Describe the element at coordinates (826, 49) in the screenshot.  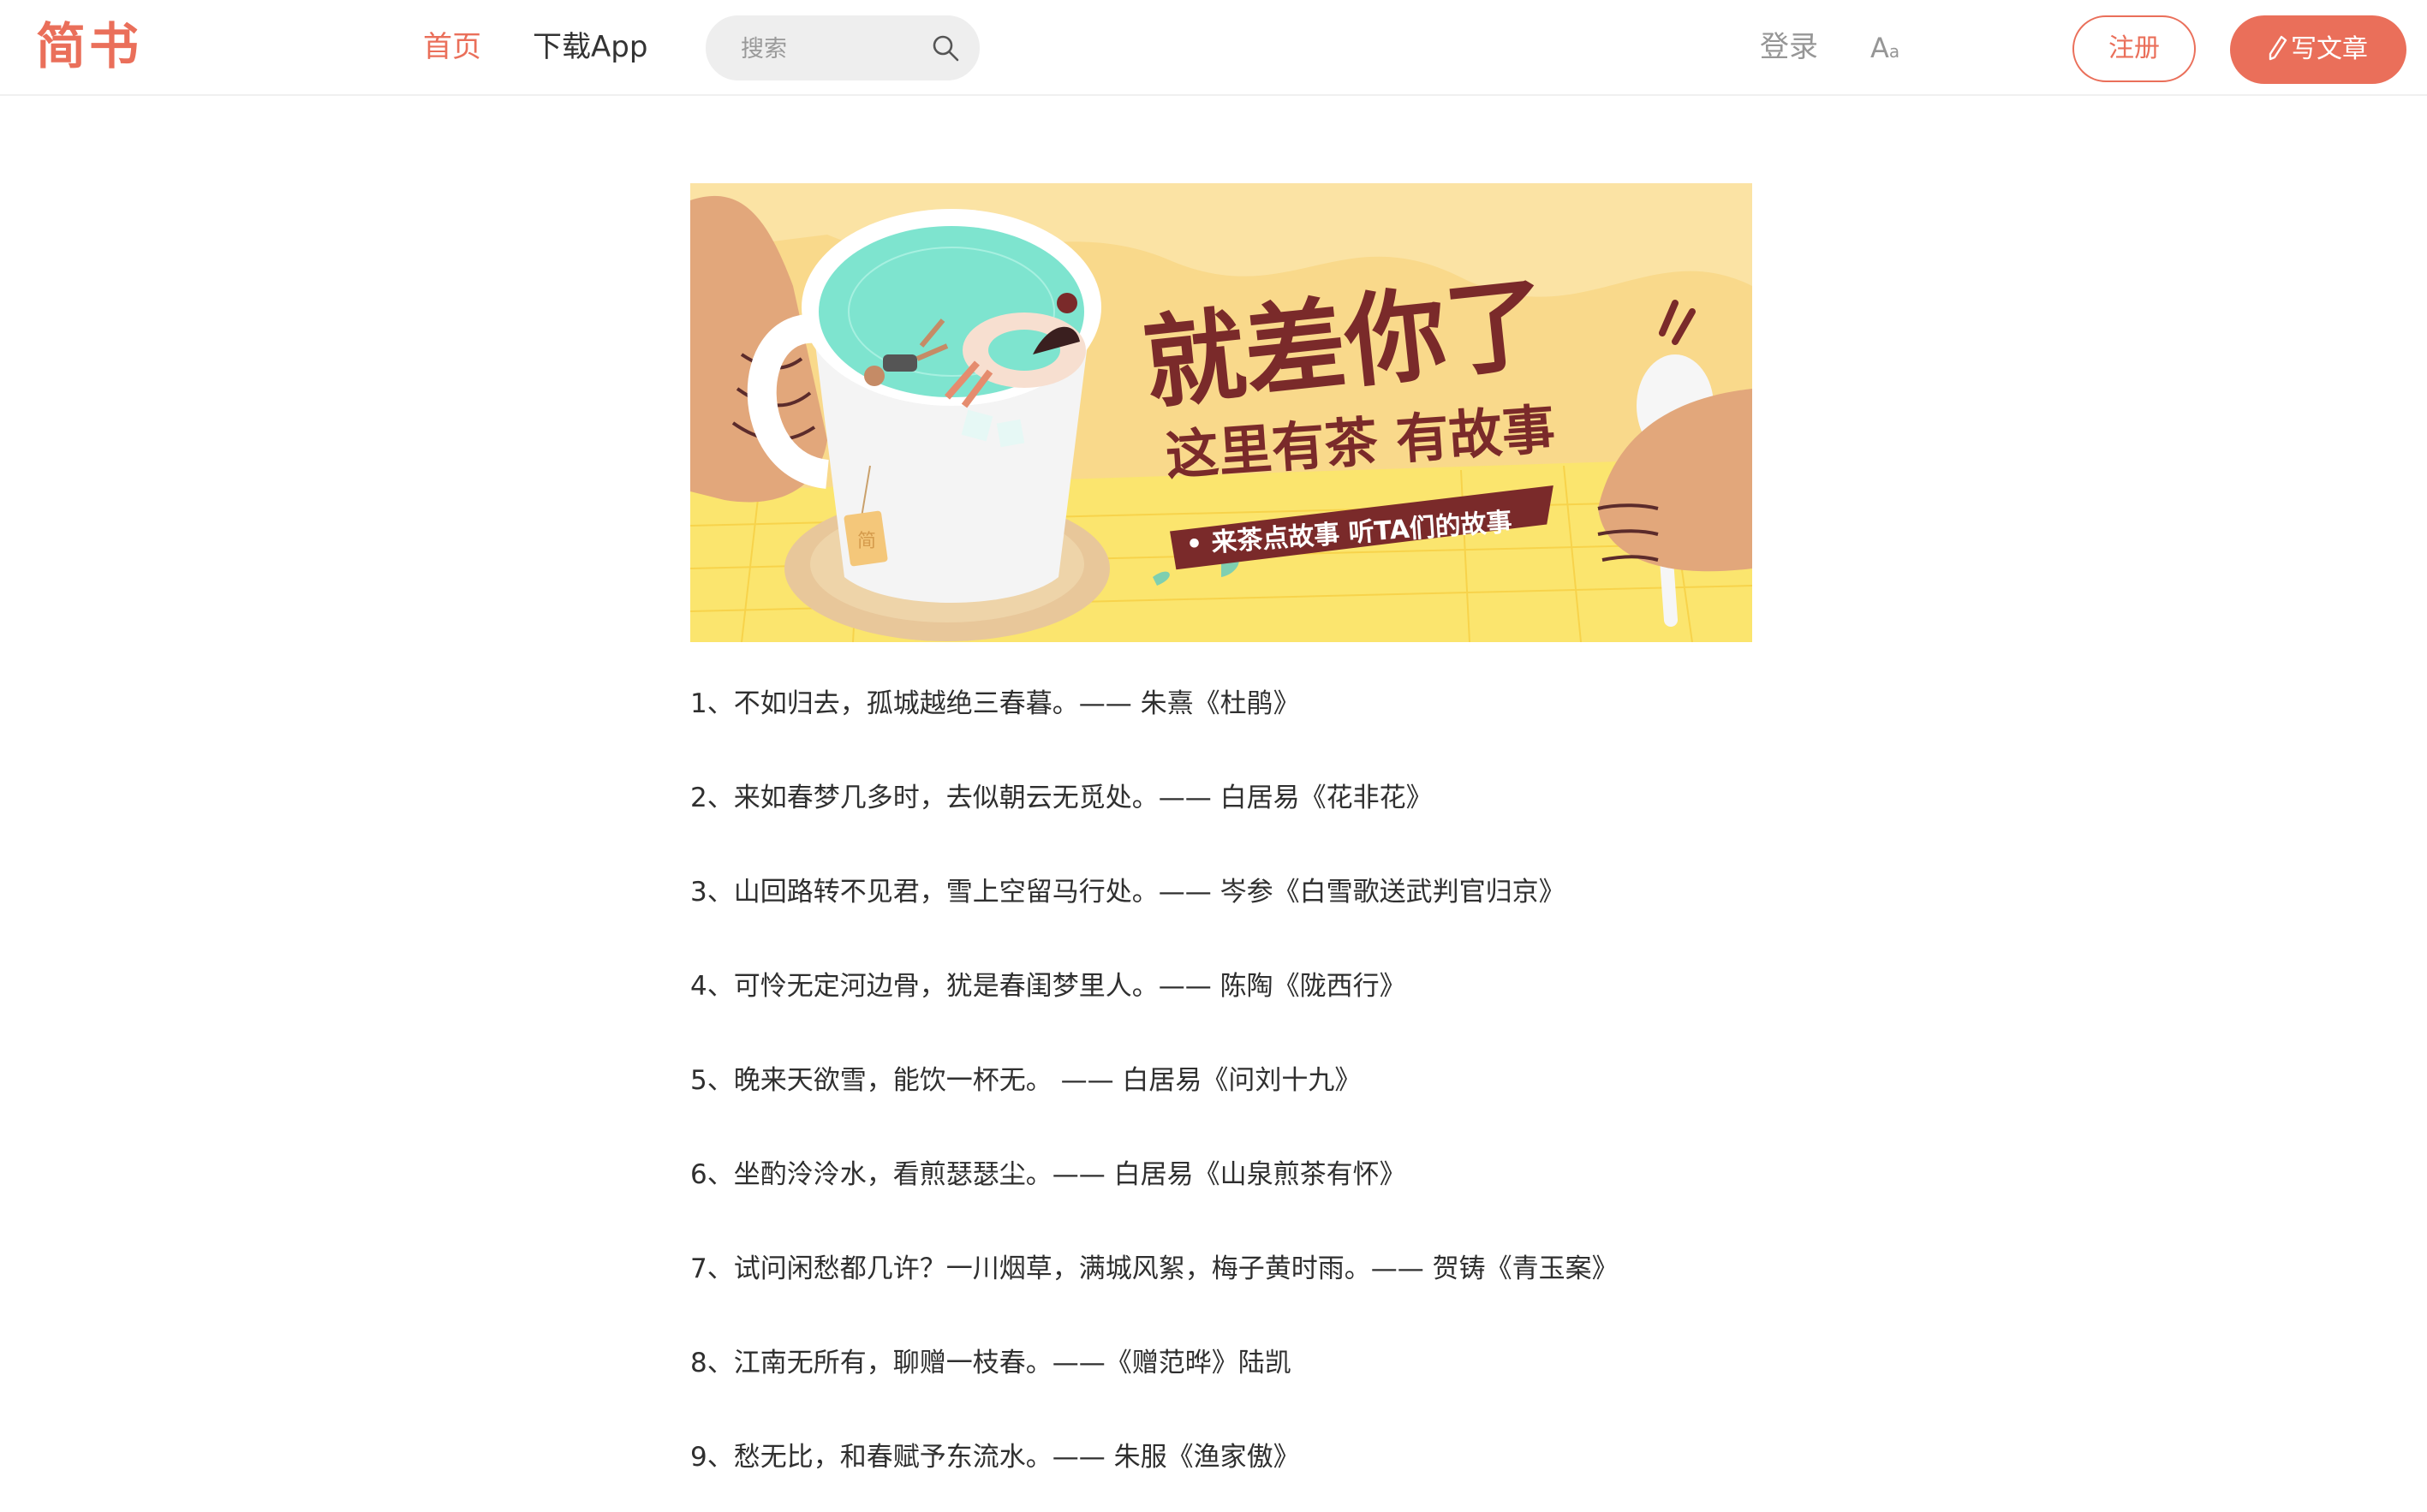
I see `search-input` at that location.